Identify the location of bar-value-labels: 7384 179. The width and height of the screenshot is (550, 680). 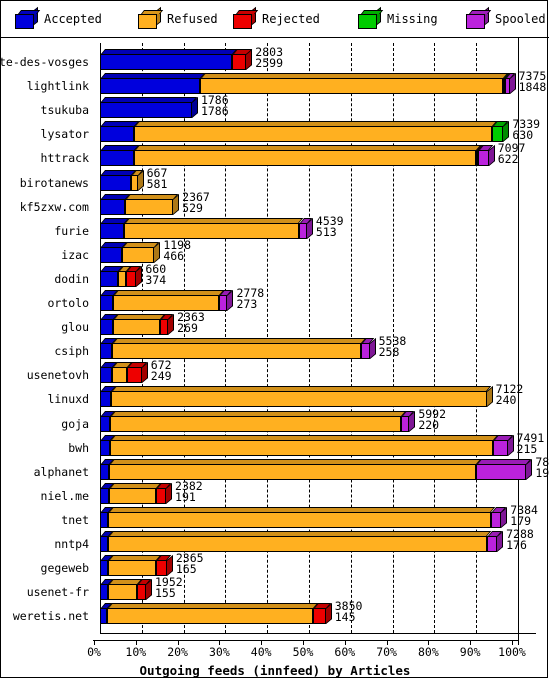
(524, 516).